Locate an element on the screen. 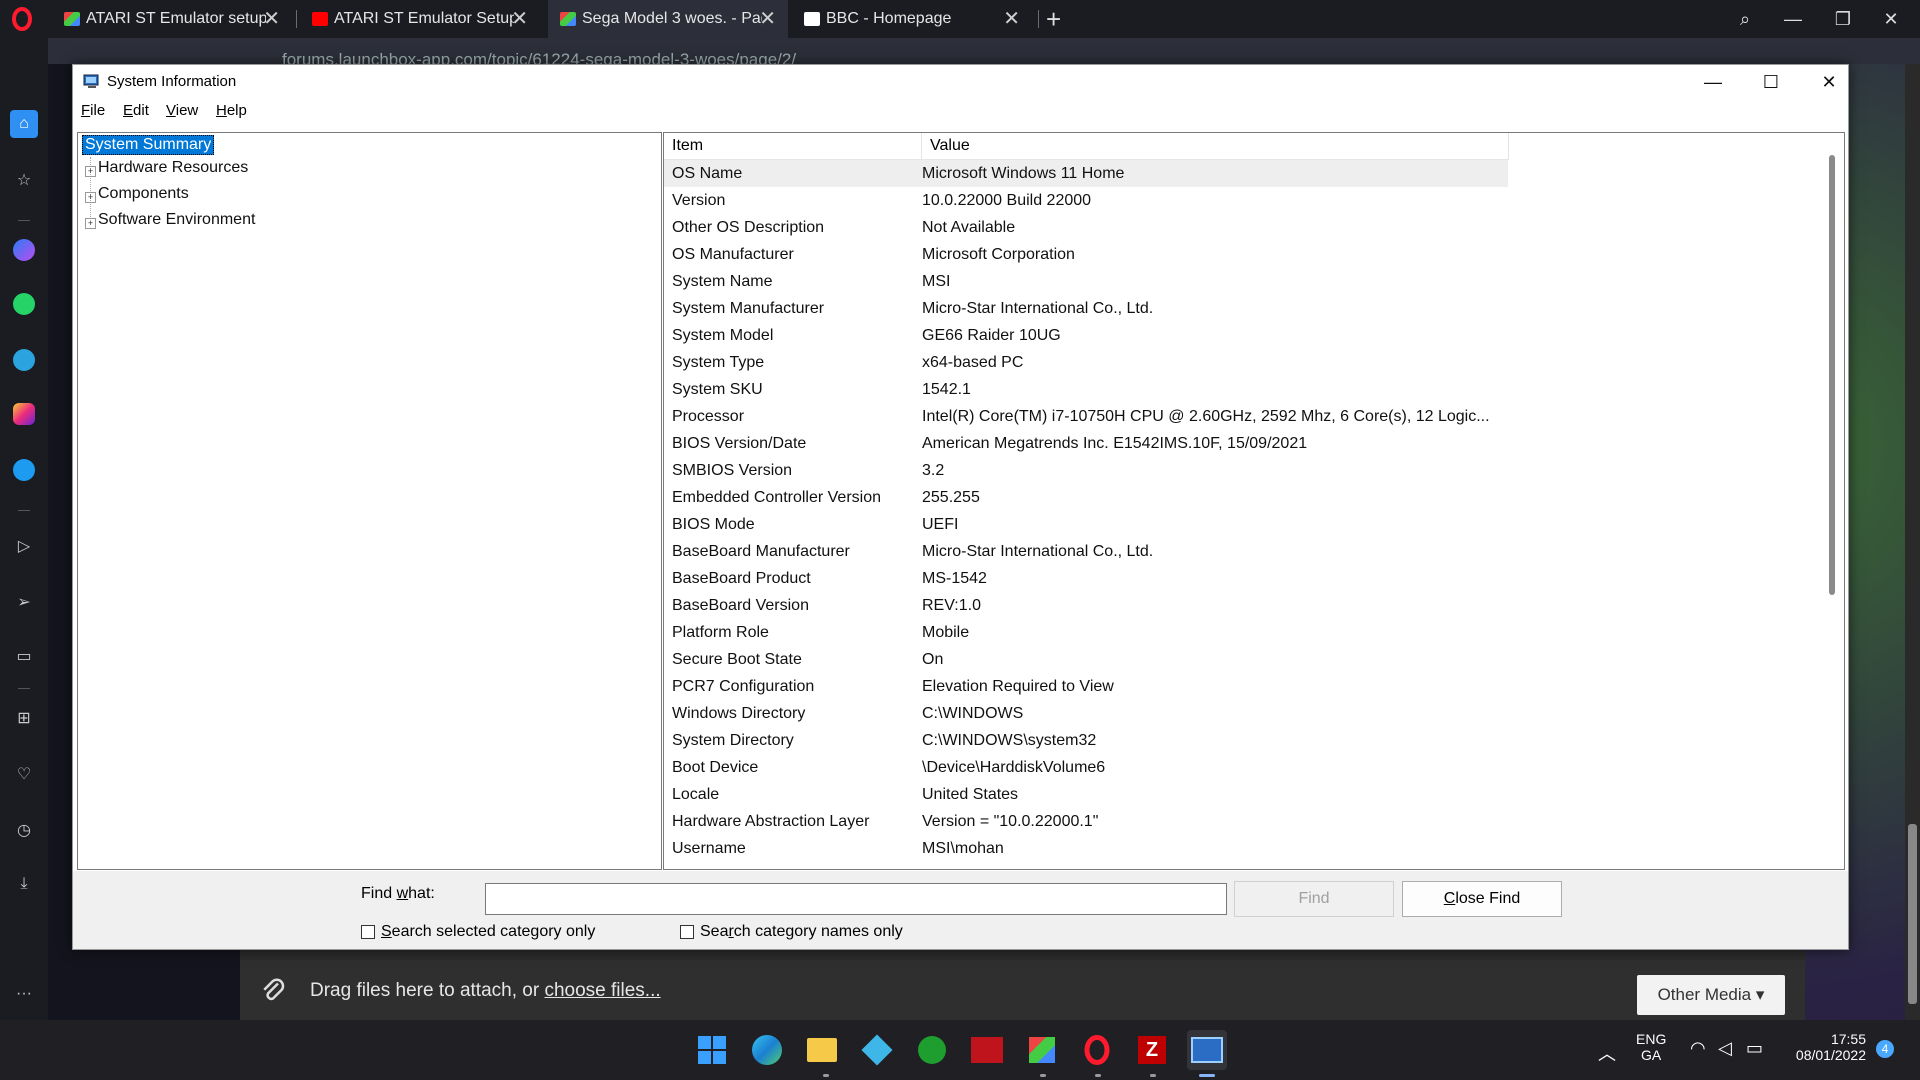 This screenshot has width=1920, height=1080. table-row: SMBIOS Version 3.2 is located at coordinates (1086, 470).